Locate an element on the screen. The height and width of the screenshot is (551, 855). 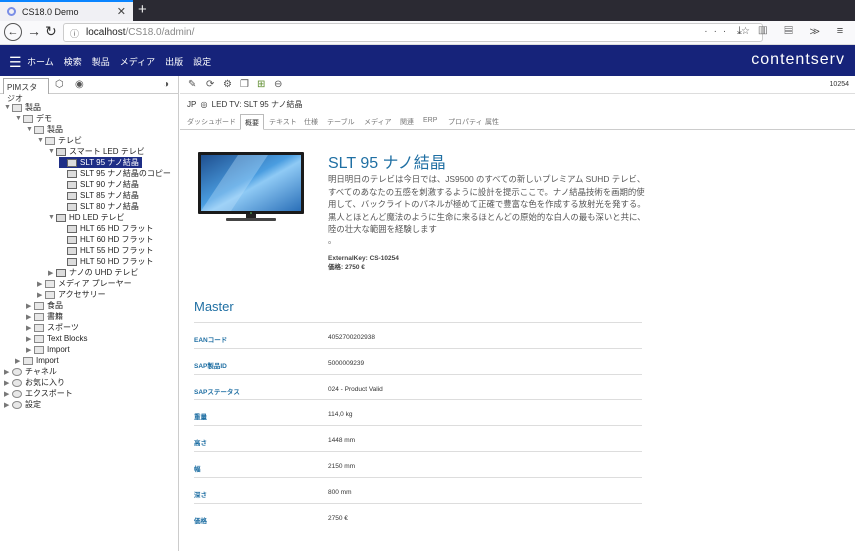
tab-6: 関連 is located at coordinates (407, 122).